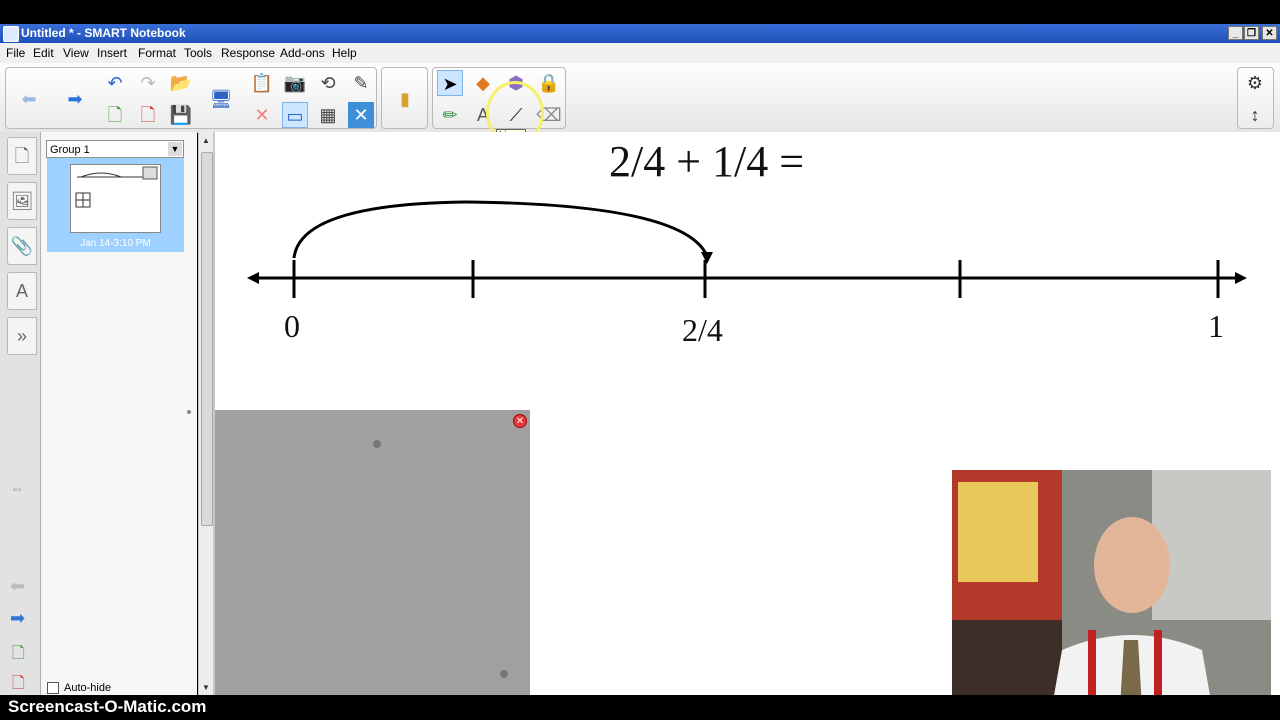  I want to click on prev-page-arrow-icon: ⬅, so click(17, 586).